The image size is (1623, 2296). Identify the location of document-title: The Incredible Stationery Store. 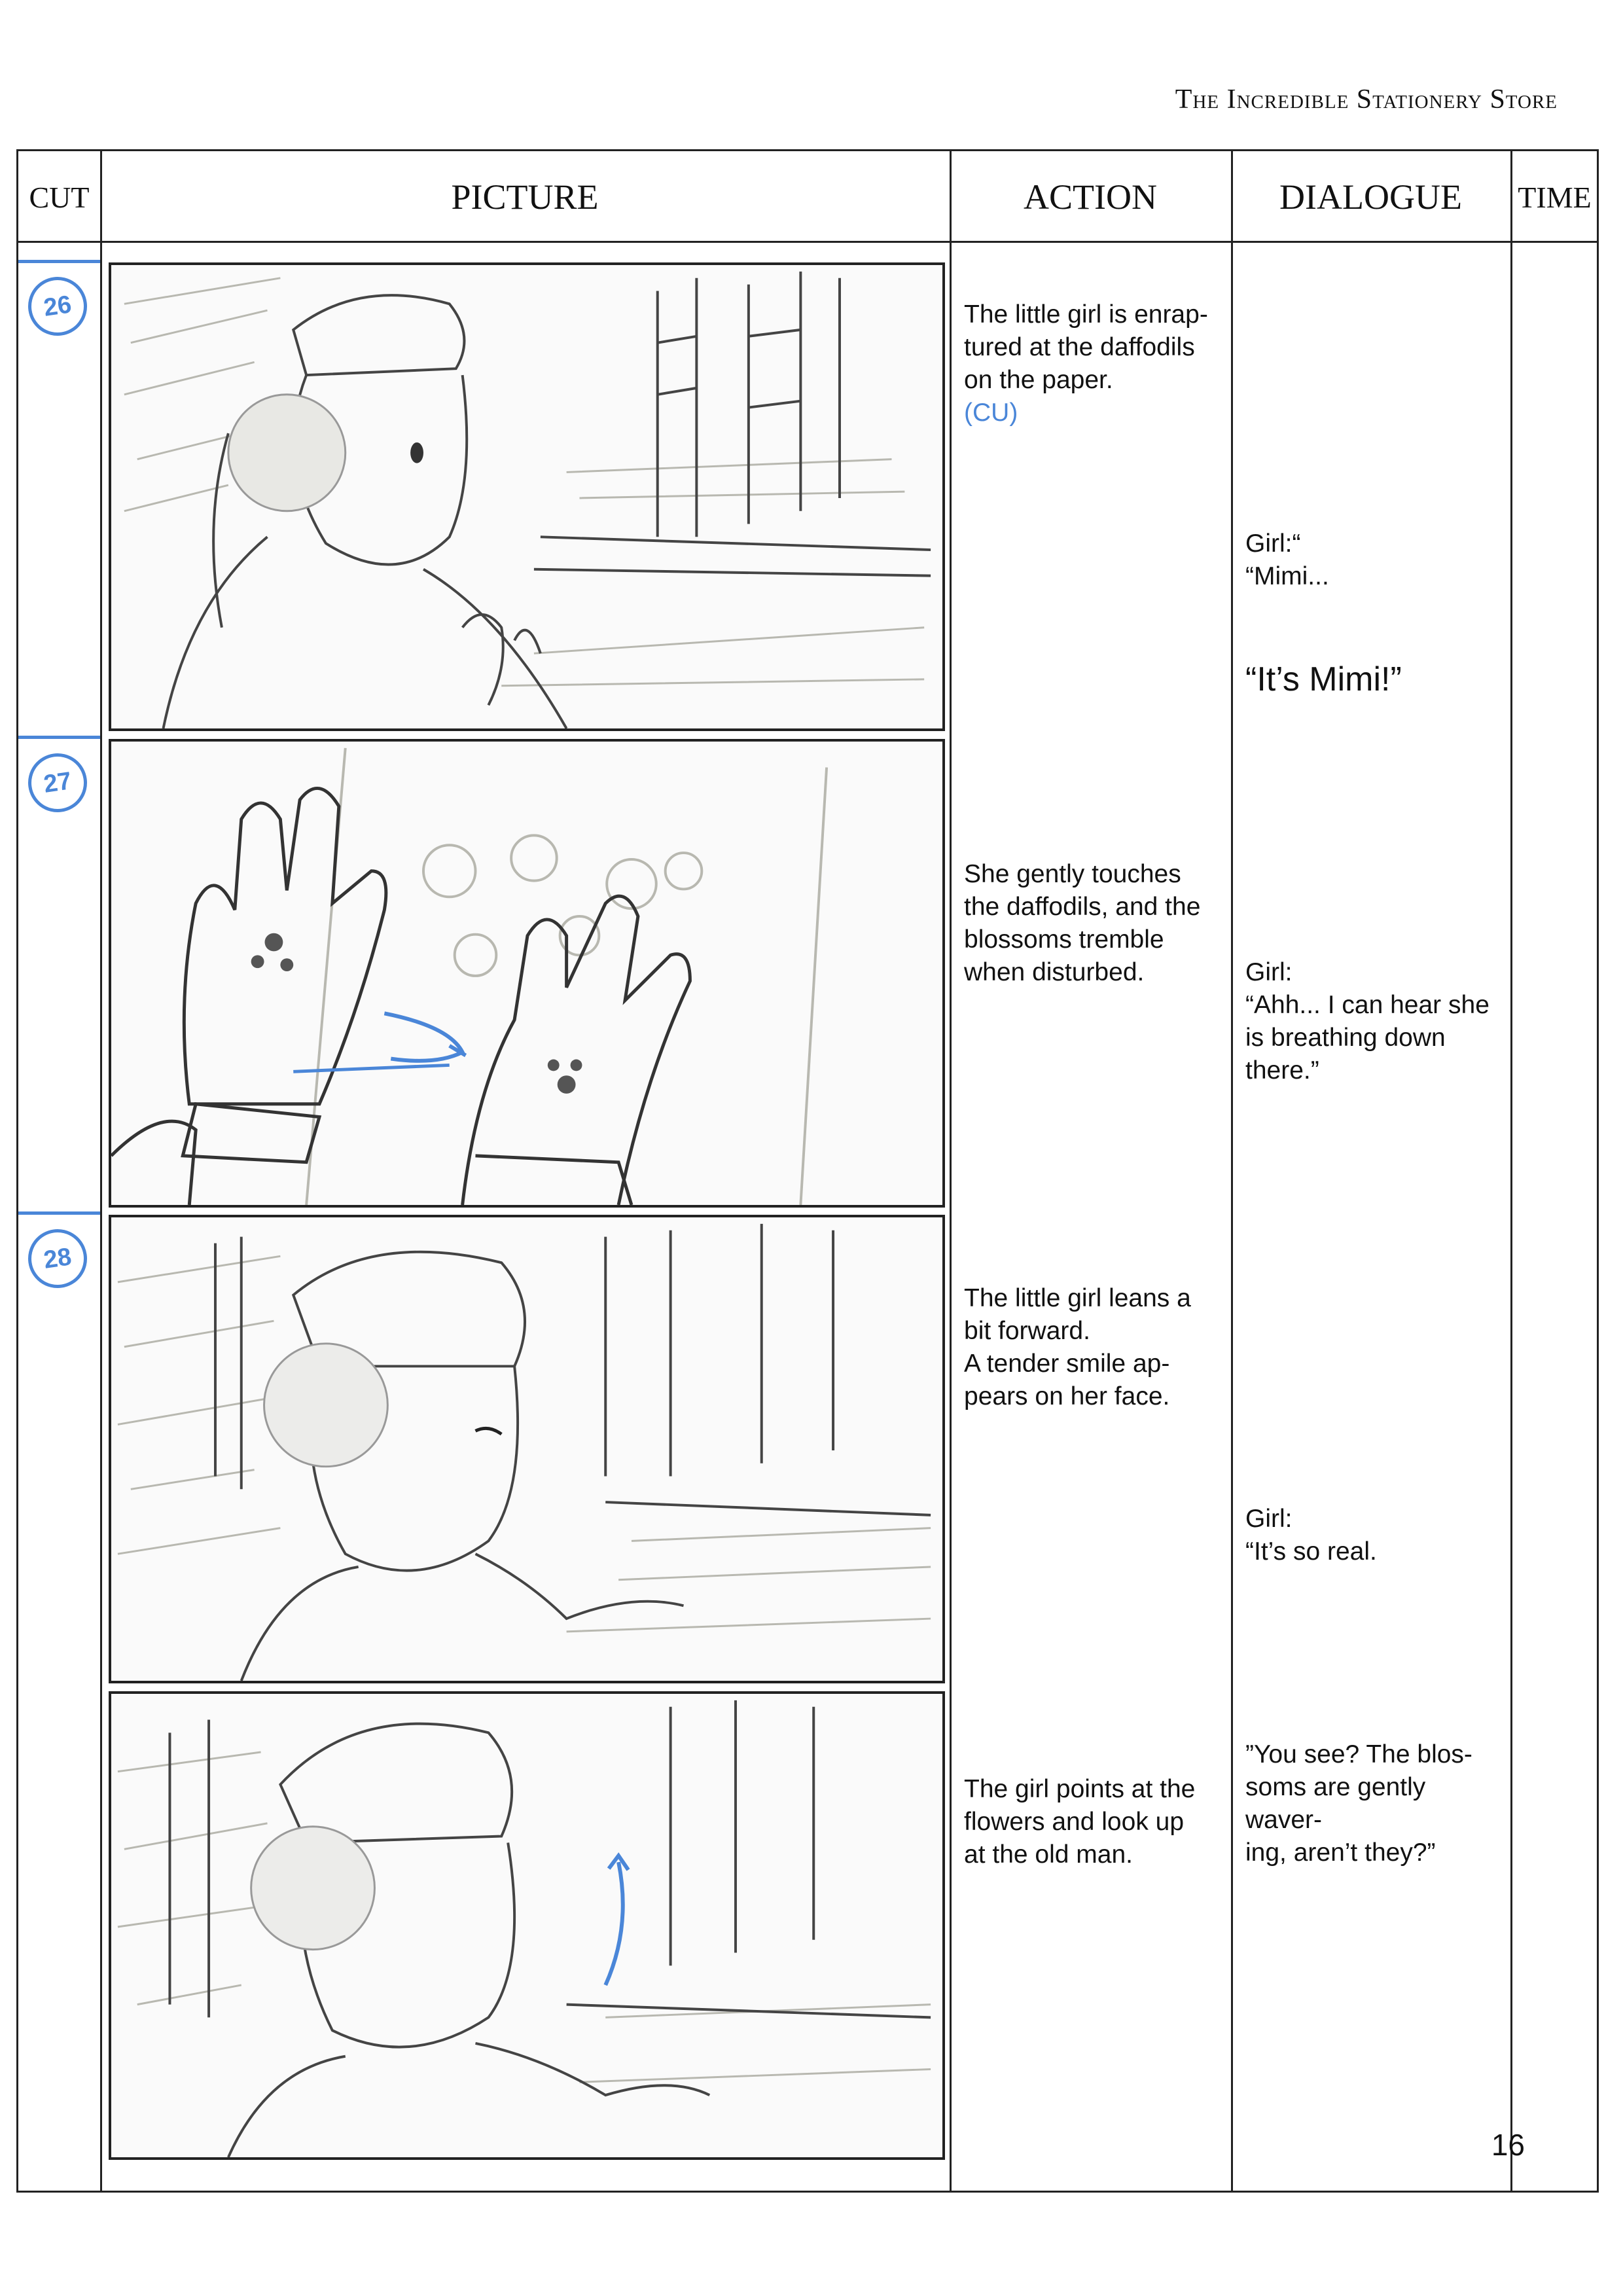
(1366, 99).